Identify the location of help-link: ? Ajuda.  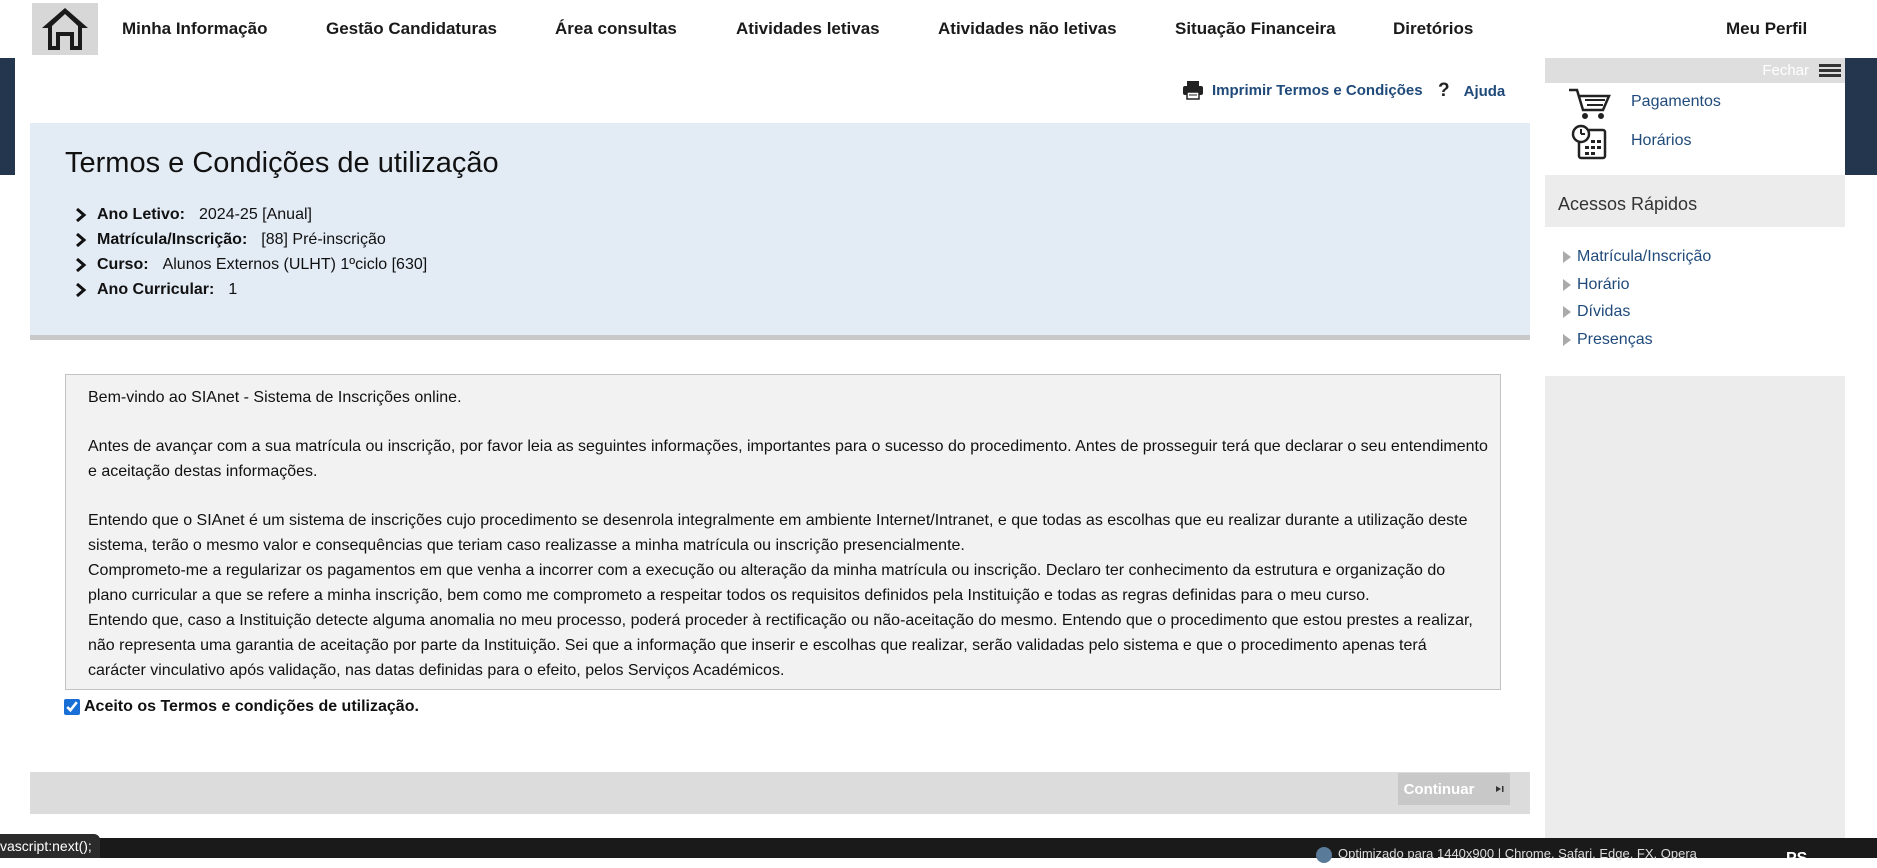
(1471, 91).